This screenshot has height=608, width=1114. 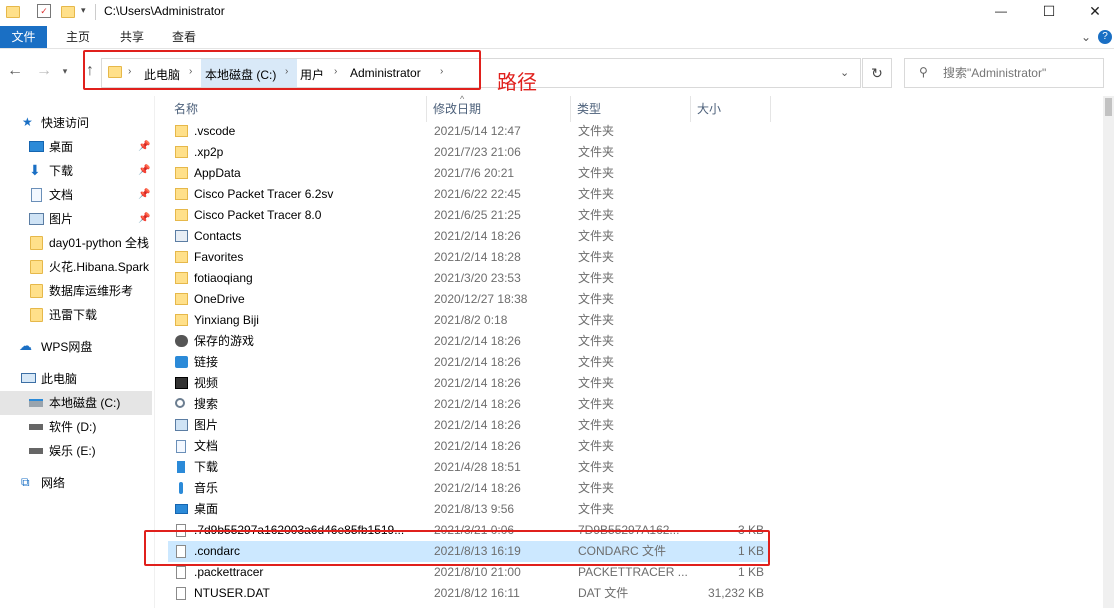 What do you see at coordinates (223, 278) in the screenshot?
I see `file-name: fotiaoqiang` at bounding box center [223, 278].